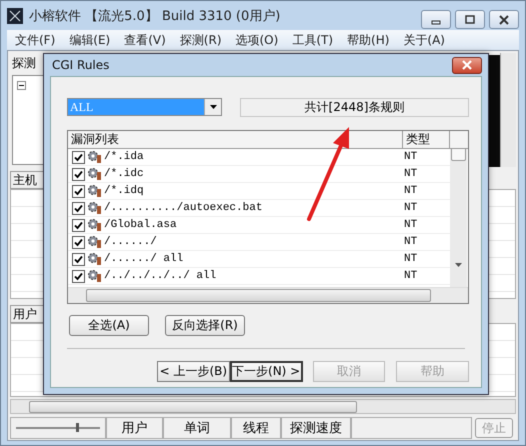 Image resolution: width=526 pixels, height=446 pixels. What do you see at coordinates (368, 40) in the screenshot?
I see `menu-item: 帮助(H)` at bounding box center [368, 40].